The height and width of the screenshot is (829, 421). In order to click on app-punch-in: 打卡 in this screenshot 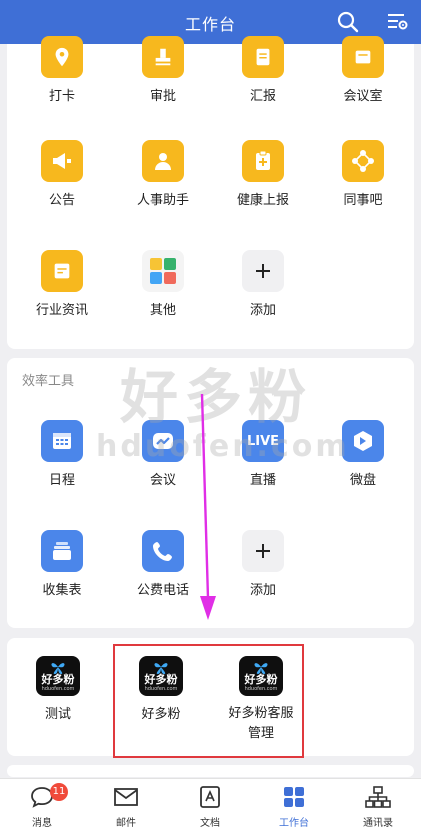, I will do `click(62, 72)`.